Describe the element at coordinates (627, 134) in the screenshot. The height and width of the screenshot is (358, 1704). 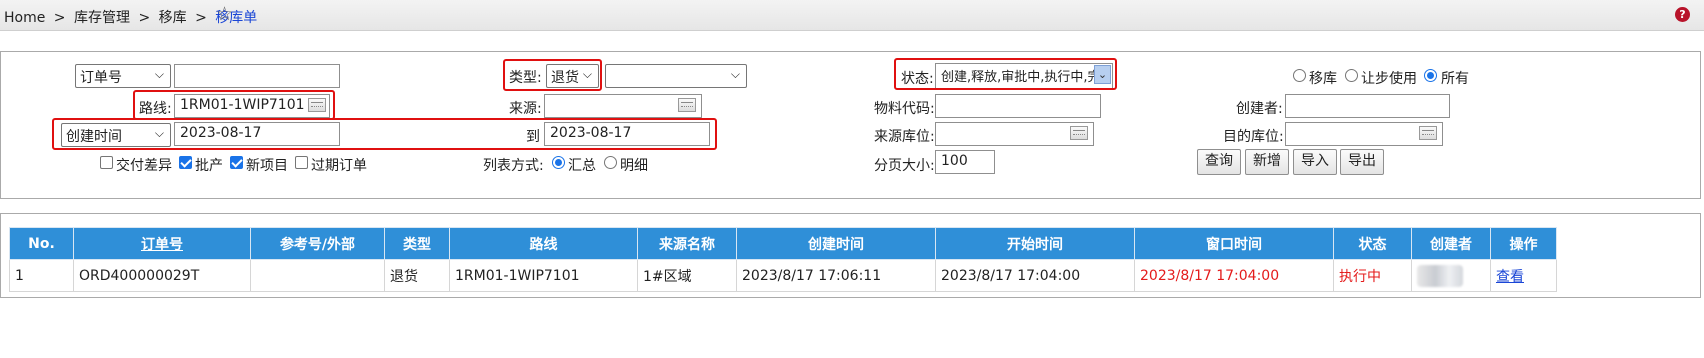
I see `date-to-input: 2023-08-17` at that location.